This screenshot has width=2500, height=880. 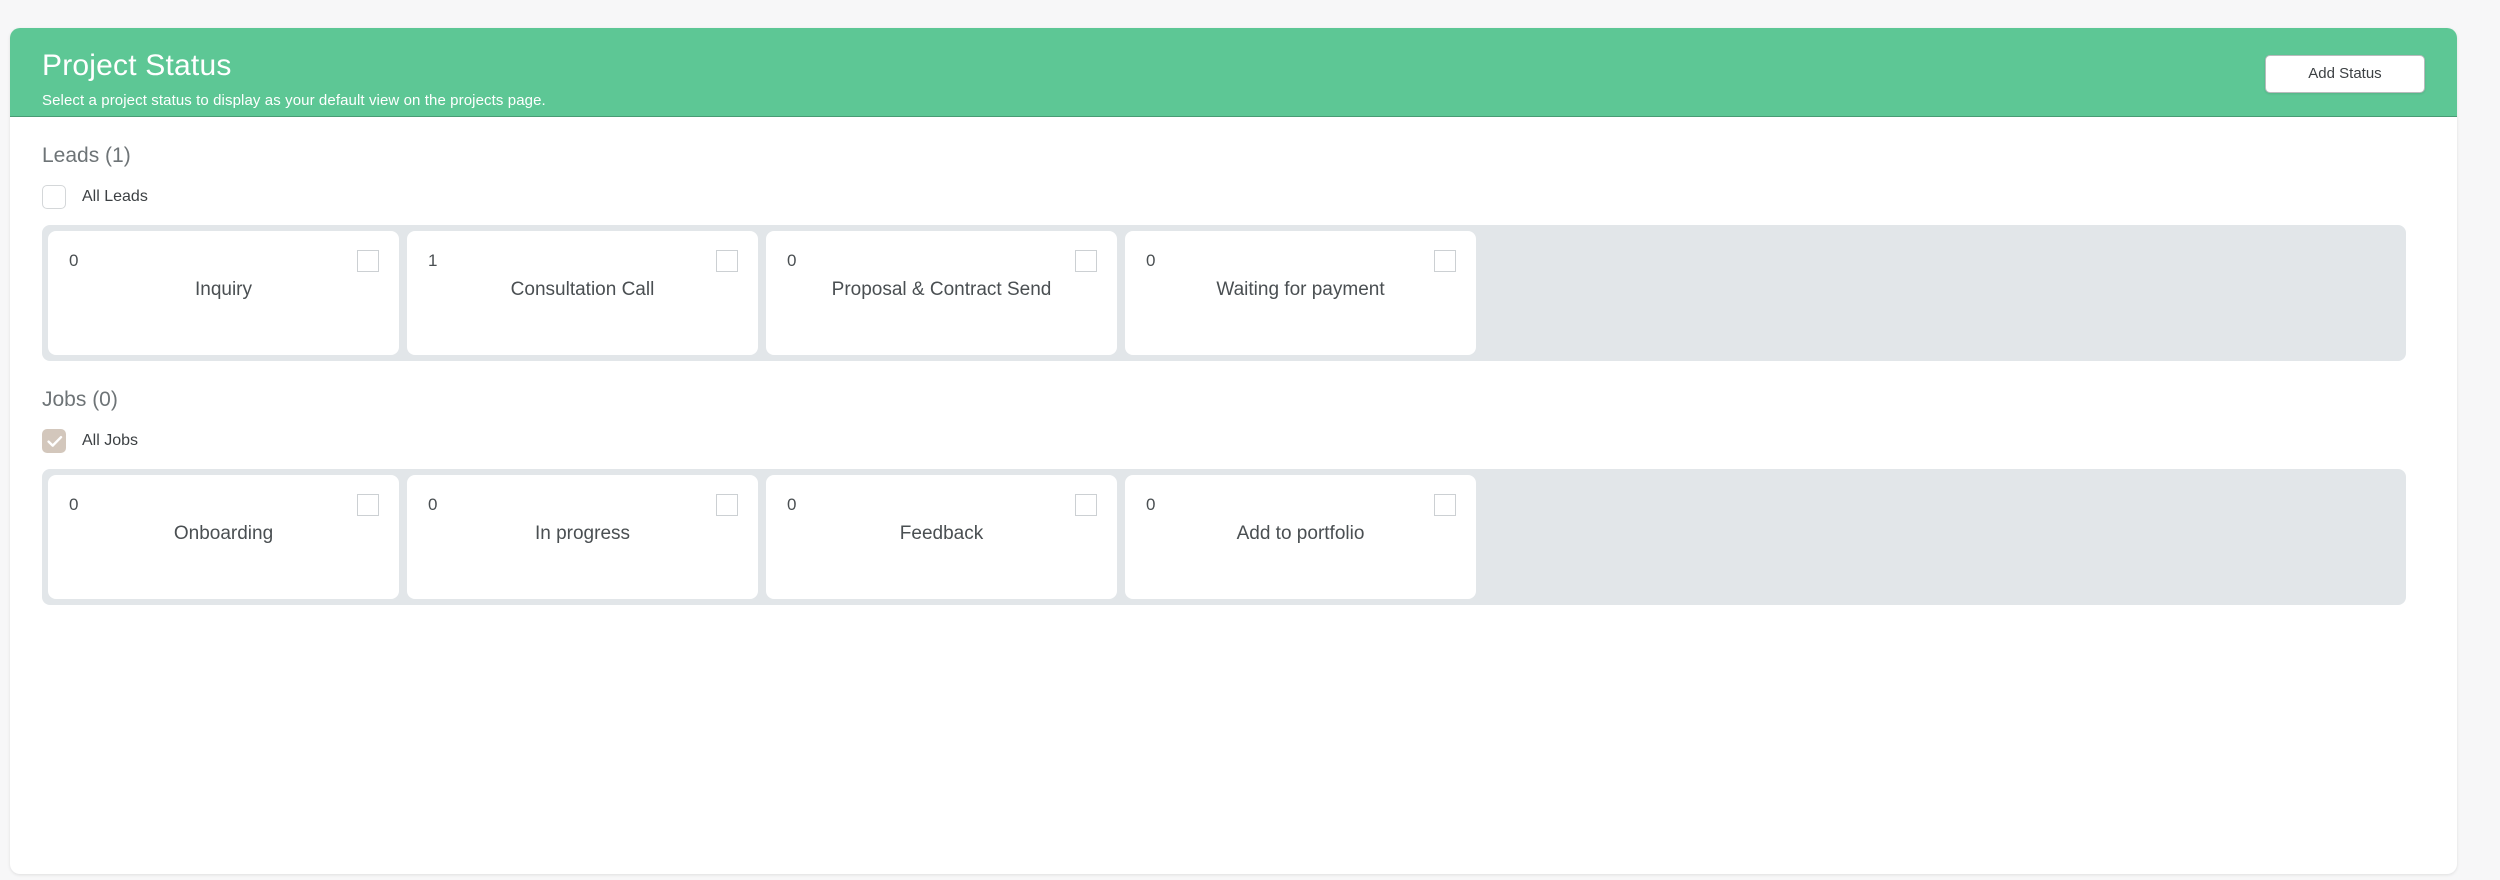 What do you see at coordinates (54, 197) in the screenshot?
I see `select-all-leads-checkbox` at bounding box center [54, 197].